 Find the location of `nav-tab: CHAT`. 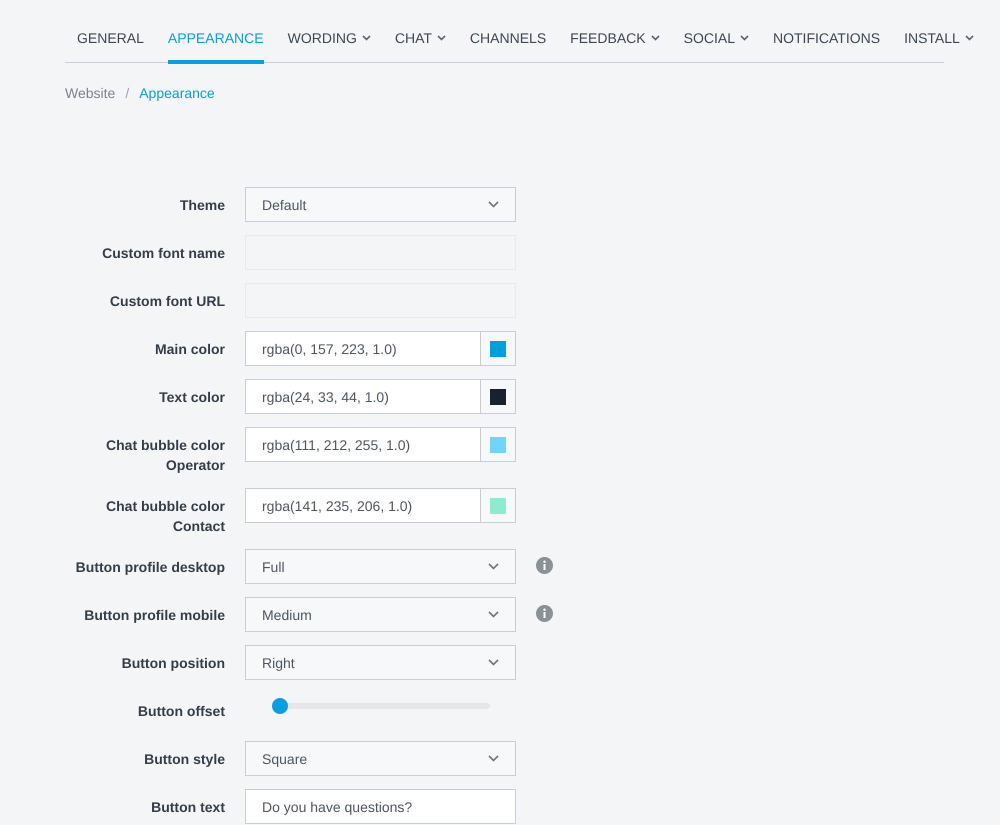

nav-tab: CHAT is located at coordinates (420, 40).